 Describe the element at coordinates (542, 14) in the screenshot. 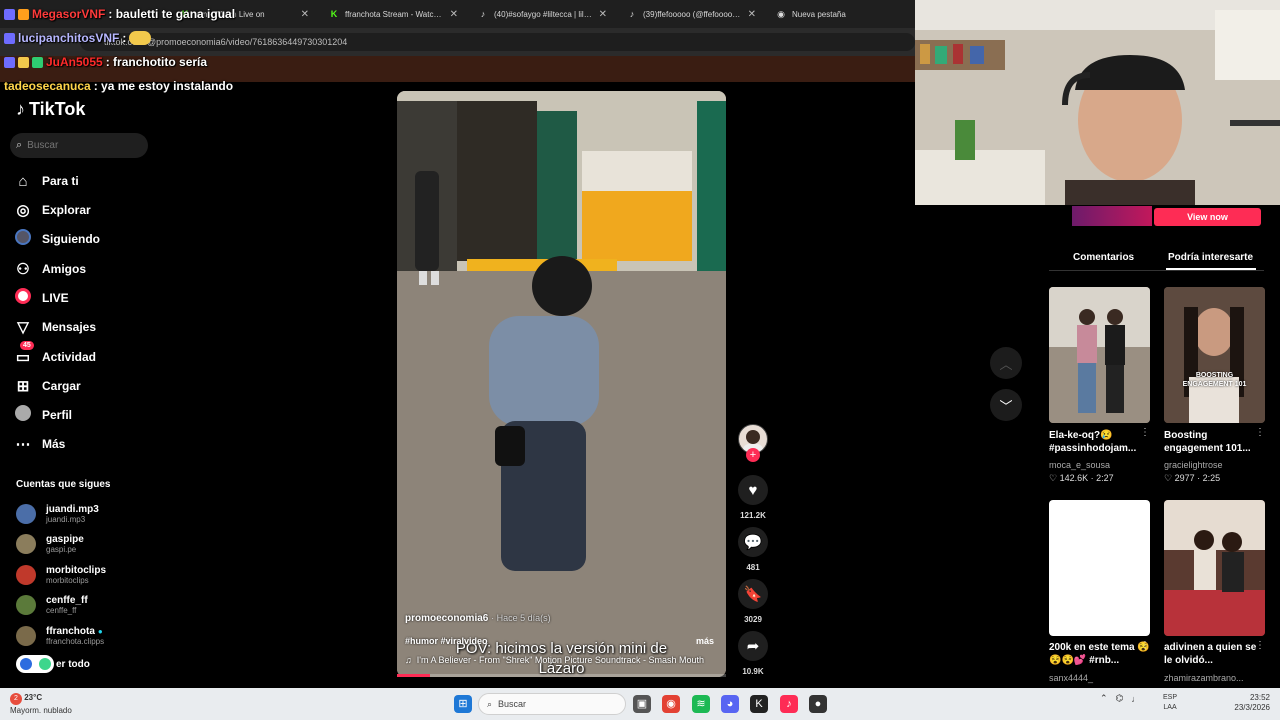

I see `browser-tab-tiktok-1: ♪ (40)#sofaygo #liltecca | liltecca ✕` at that location.